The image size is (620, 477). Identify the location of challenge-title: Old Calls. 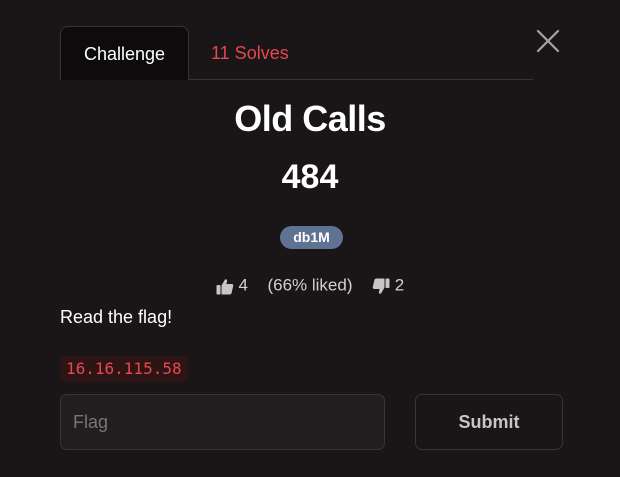
(310, 118).